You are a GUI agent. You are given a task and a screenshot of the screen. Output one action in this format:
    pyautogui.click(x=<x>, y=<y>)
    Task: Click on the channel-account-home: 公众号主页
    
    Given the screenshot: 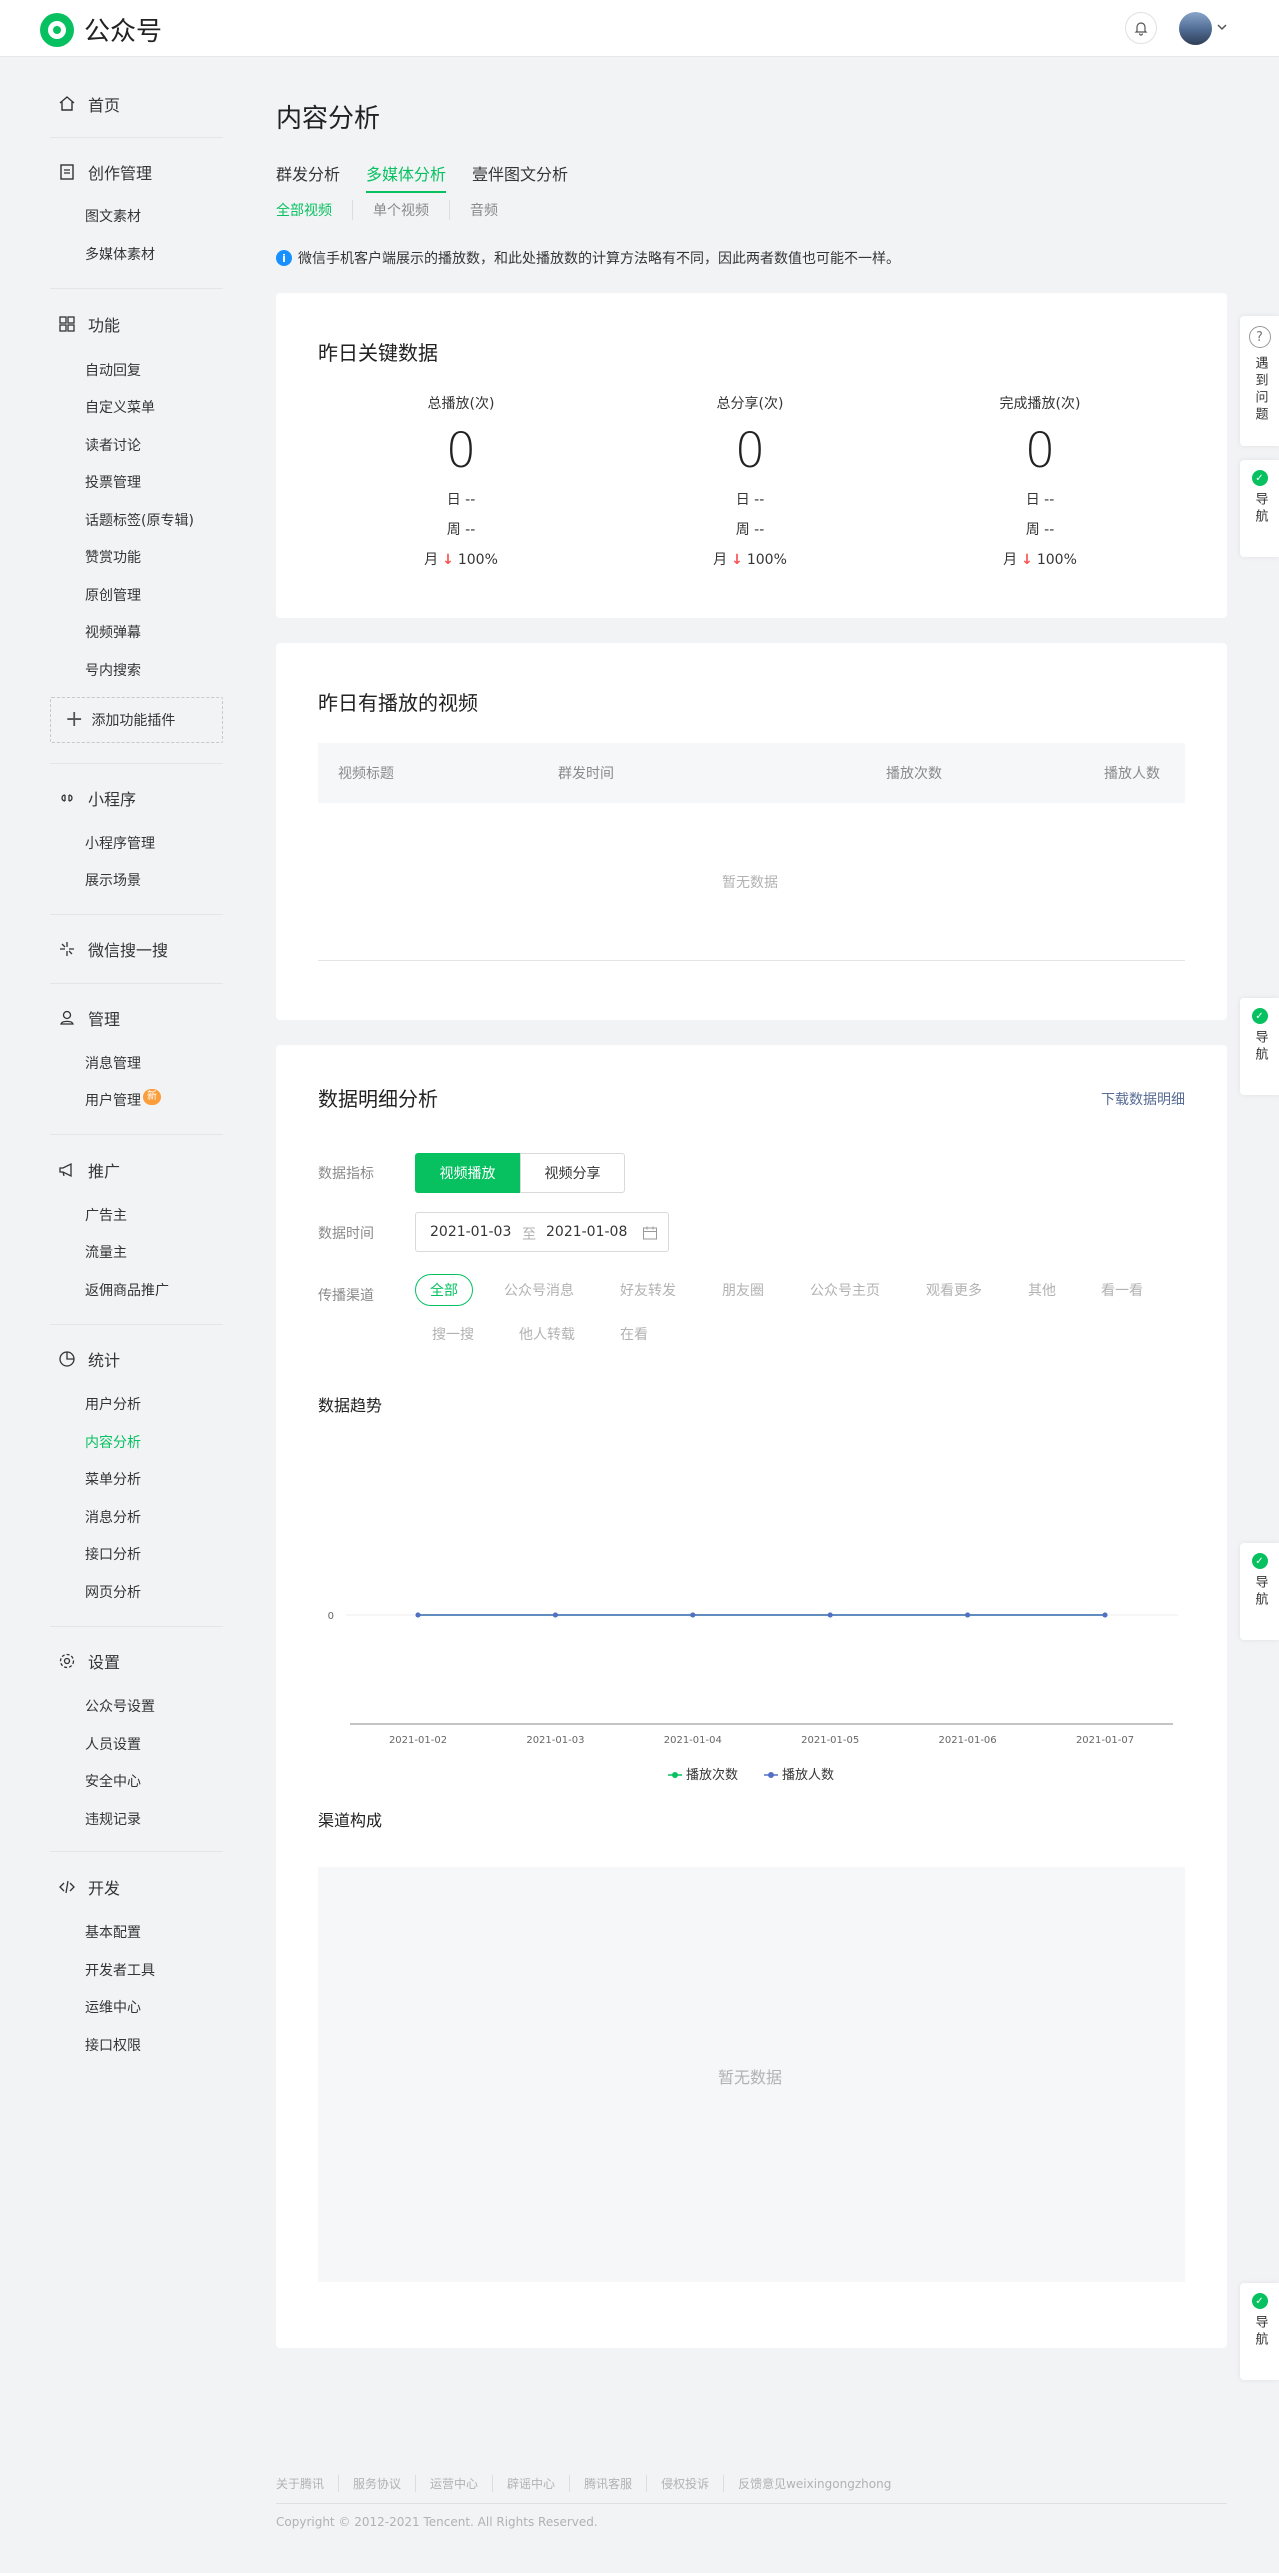 What is the action you would take?
    pyautogui.click(x=845, y=1290)
    